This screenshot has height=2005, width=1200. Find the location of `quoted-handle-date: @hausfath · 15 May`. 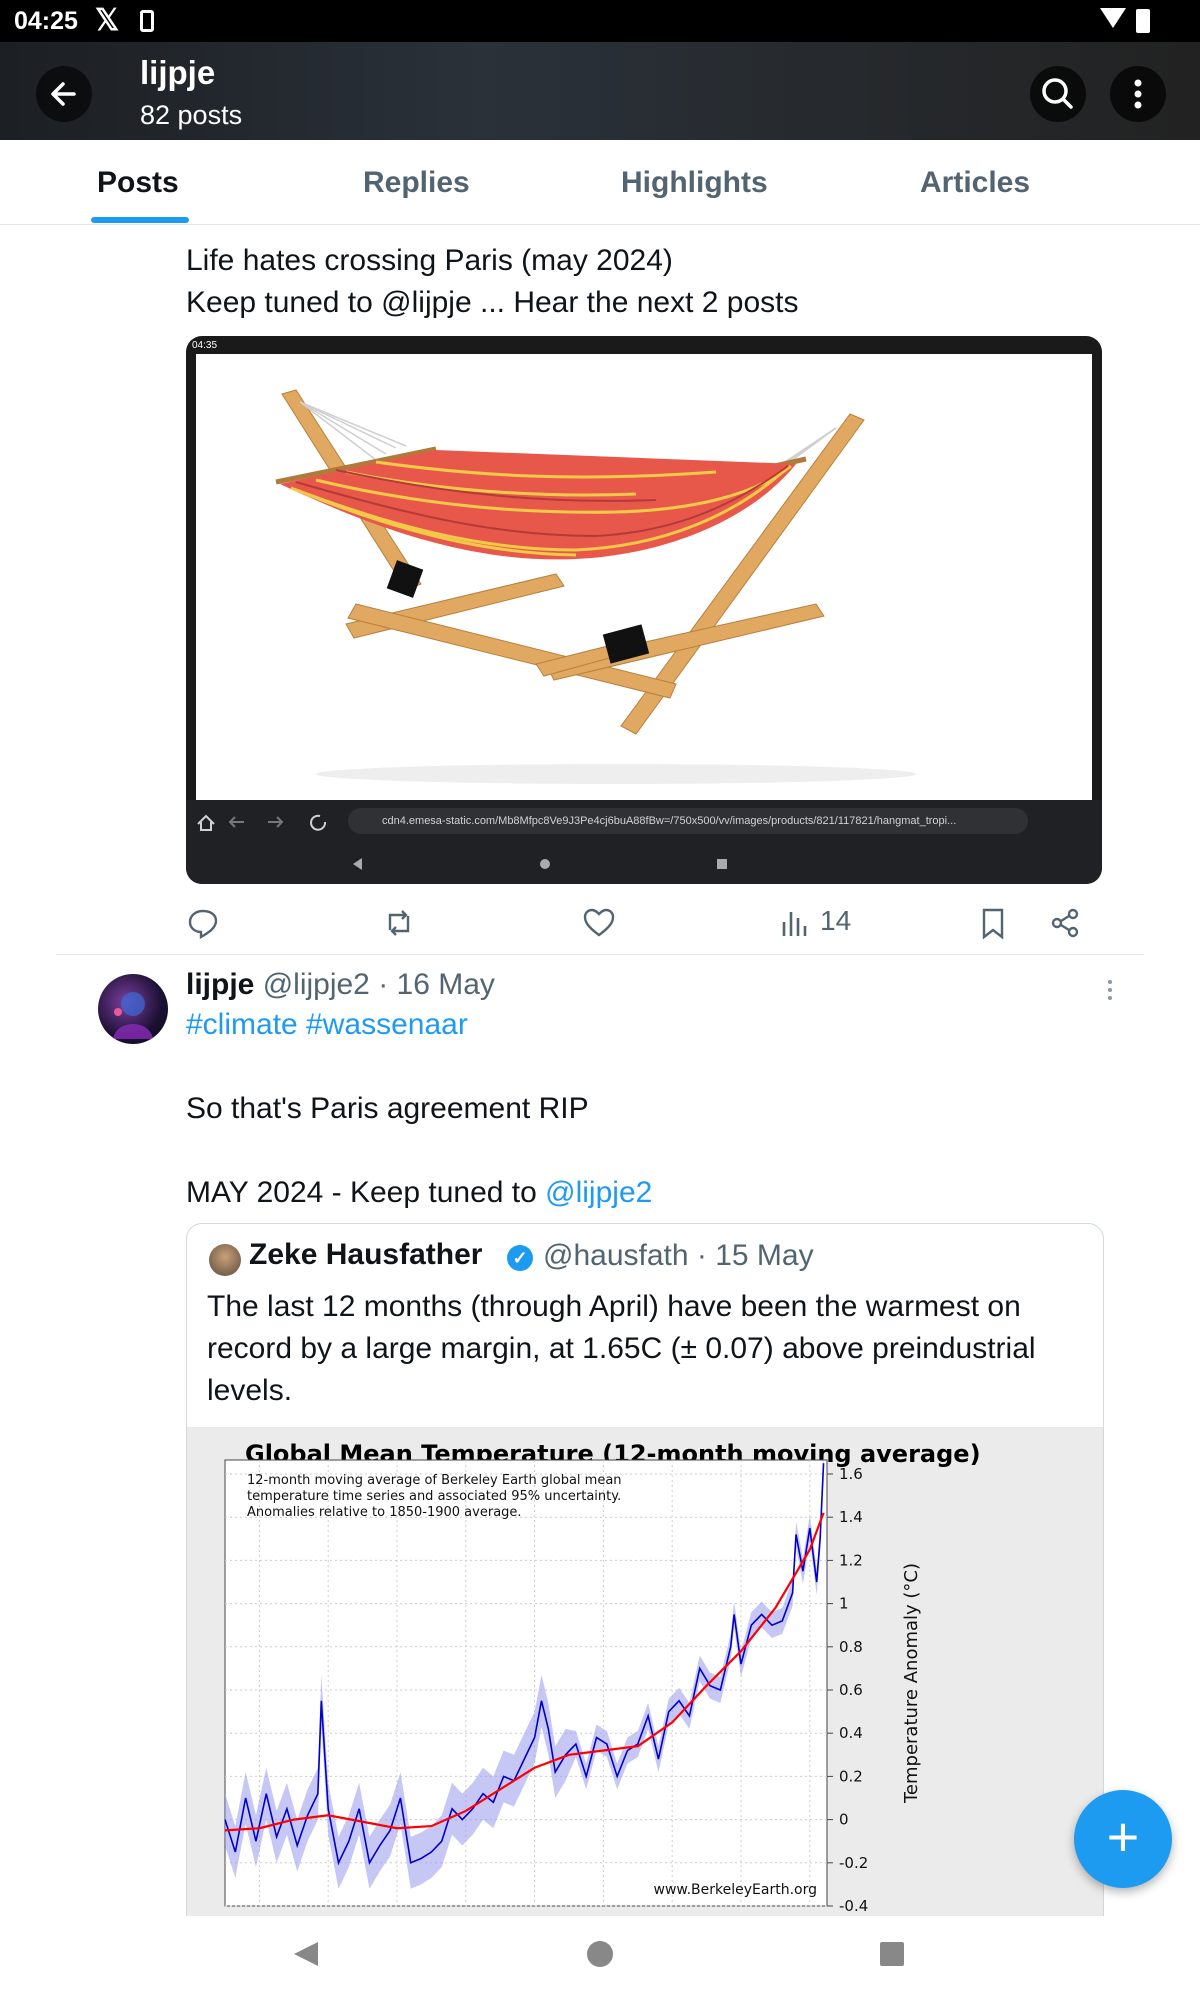

quoted-handle-date: @hausfath · 15 May is located at coordinates (678, 1255).